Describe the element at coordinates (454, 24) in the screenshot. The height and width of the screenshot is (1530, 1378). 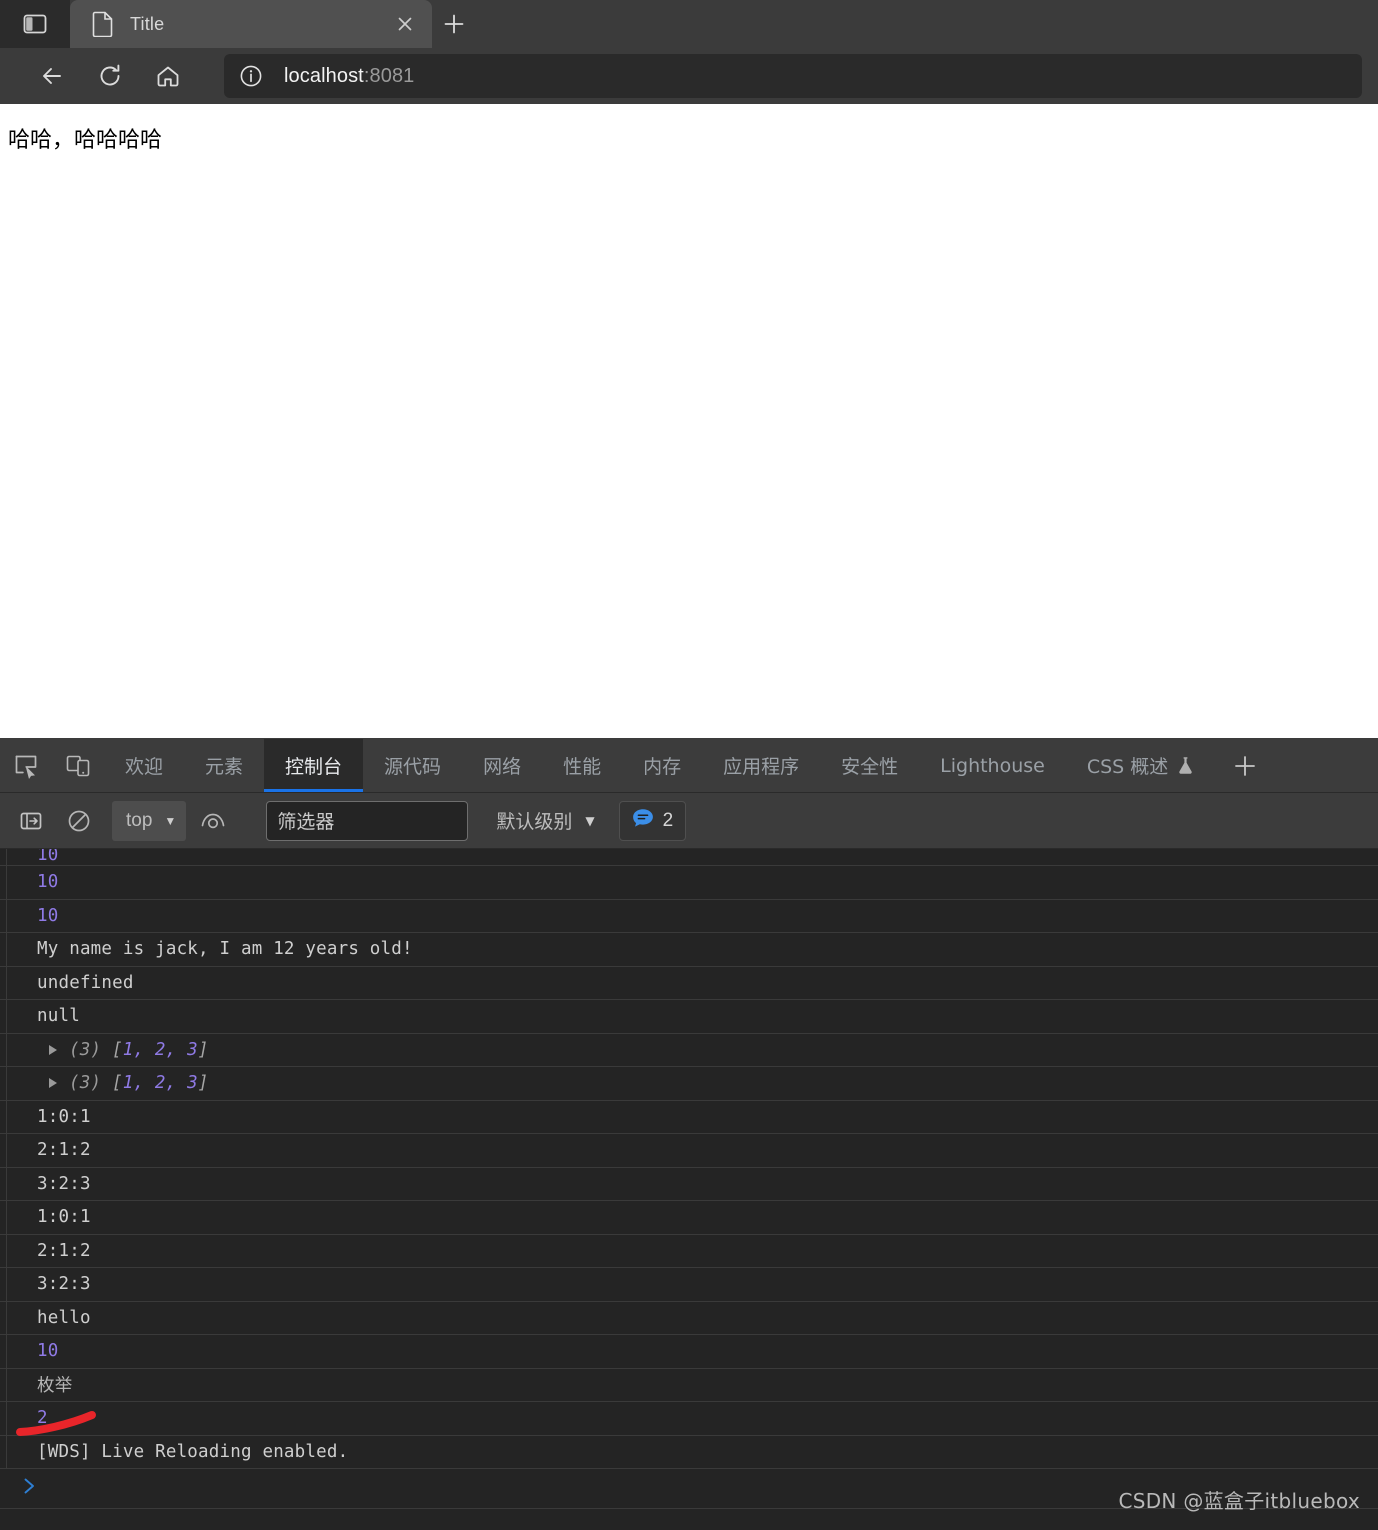
I see `new-tab-button` at that location.